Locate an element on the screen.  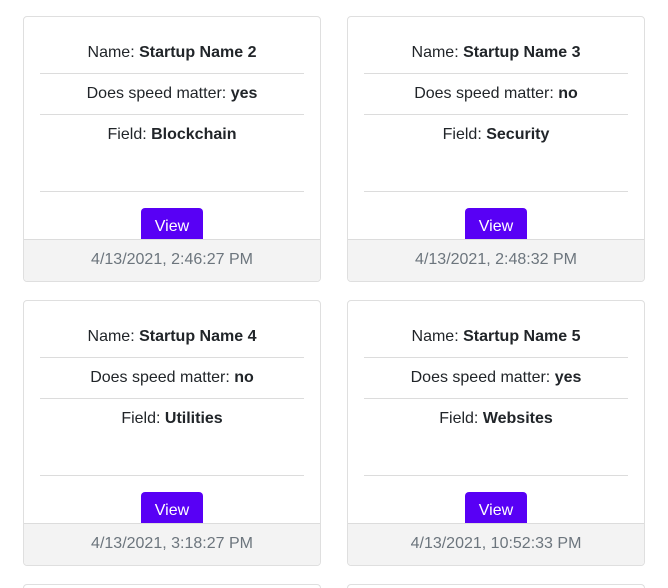
name-row: Name: Startup Name 5 is located at coordinates (496, 337).